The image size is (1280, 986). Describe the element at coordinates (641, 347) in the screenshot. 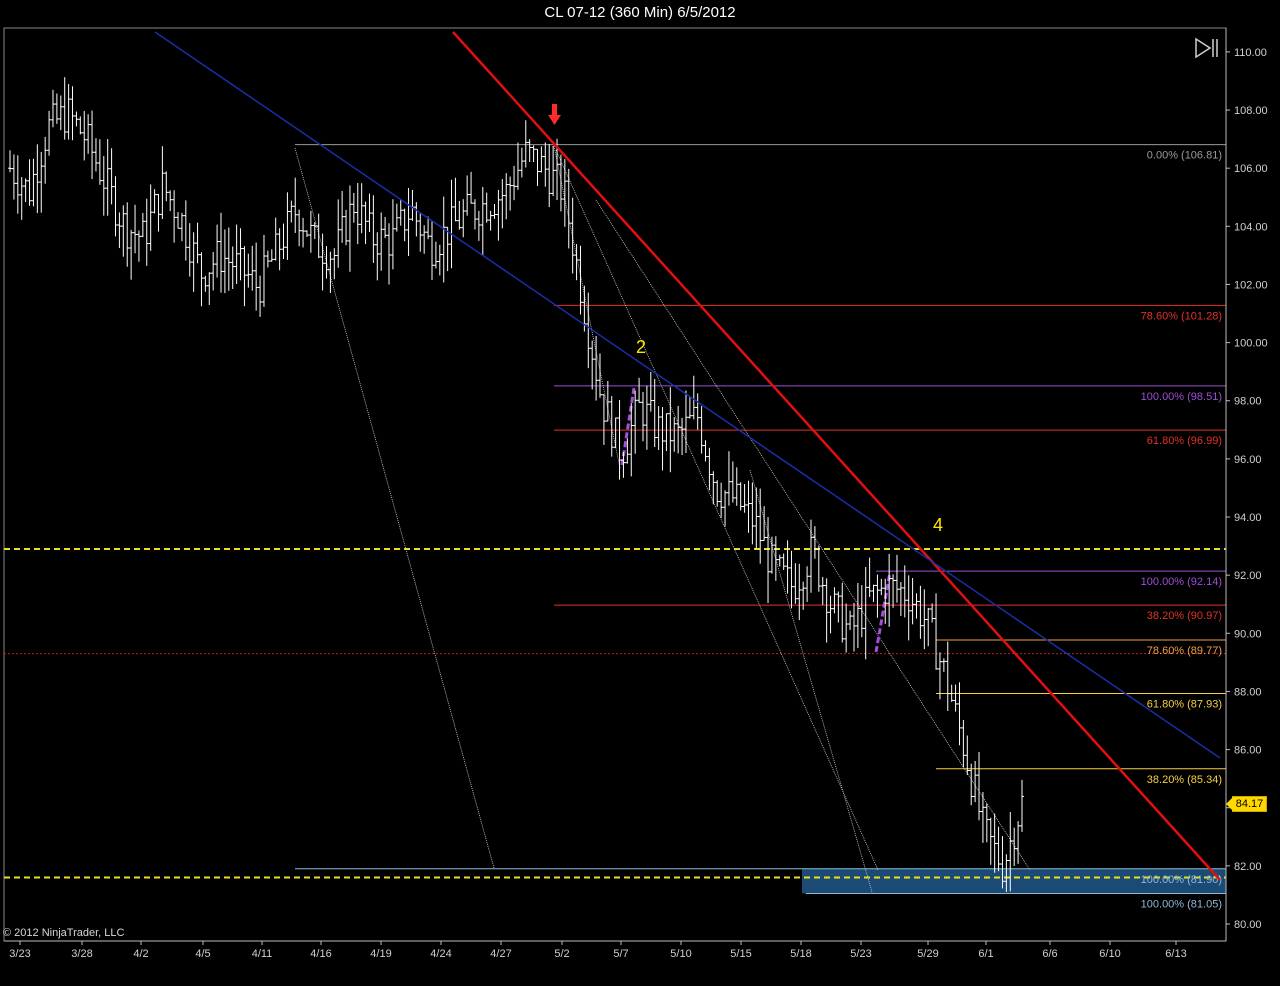

I see `wave-label: 2` at that location.